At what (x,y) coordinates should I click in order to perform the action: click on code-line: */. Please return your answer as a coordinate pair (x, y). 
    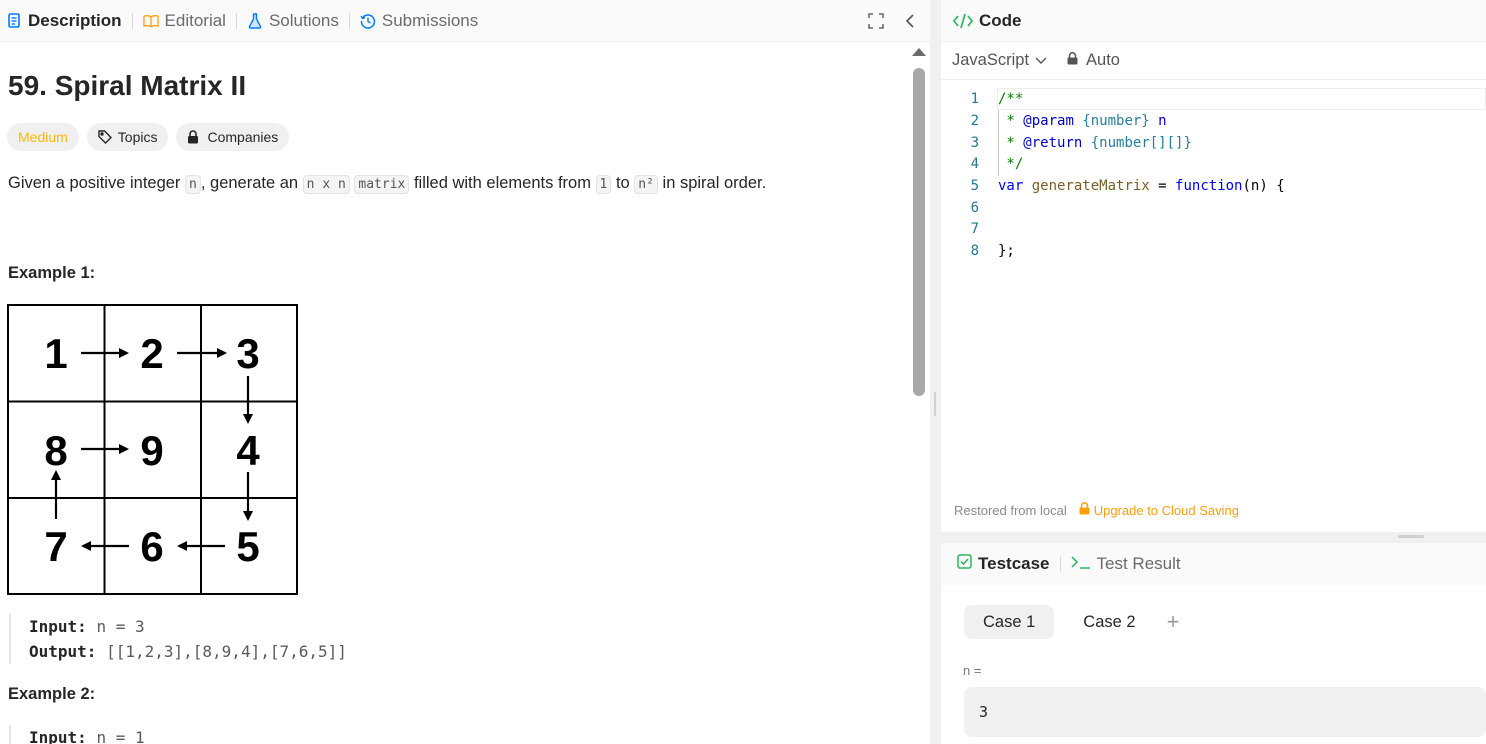
    Looking at the image, I should click on (1011, 164).